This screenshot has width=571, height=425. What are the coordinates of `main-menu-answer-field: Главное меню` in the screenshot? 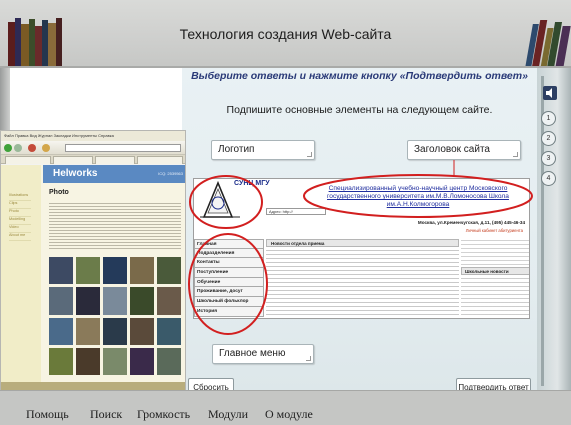 It's located at (263, 354).